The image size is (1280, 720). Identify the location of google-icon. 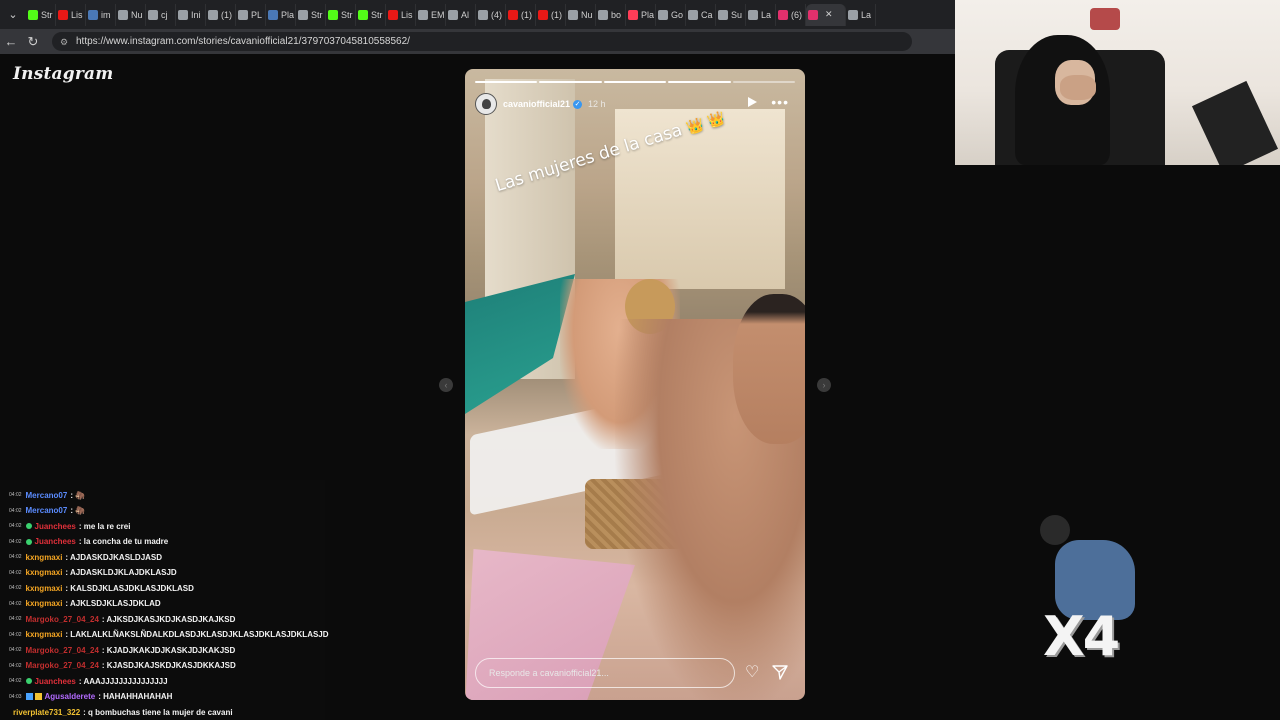
(153, 14).